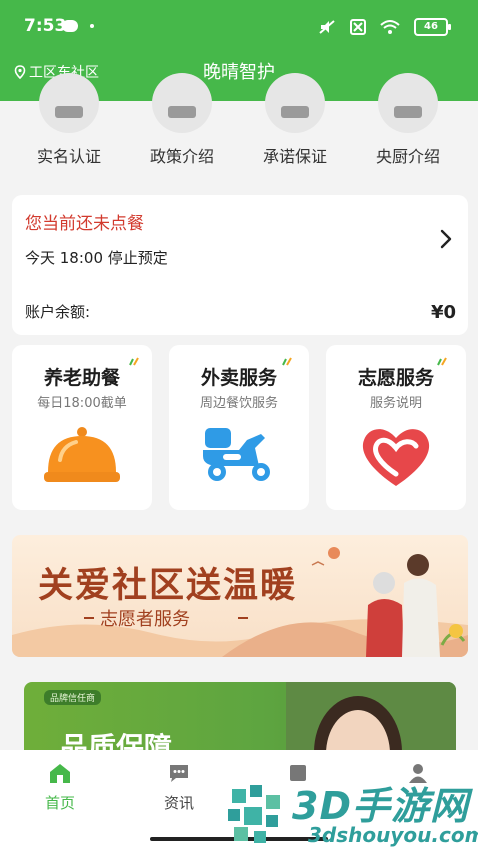 This screenshot has height=850, width=478. What do you see at coordinates (238, 378) in the screenshot?
I see `service-title: 外卖服务` at bounding box center [238, 378].